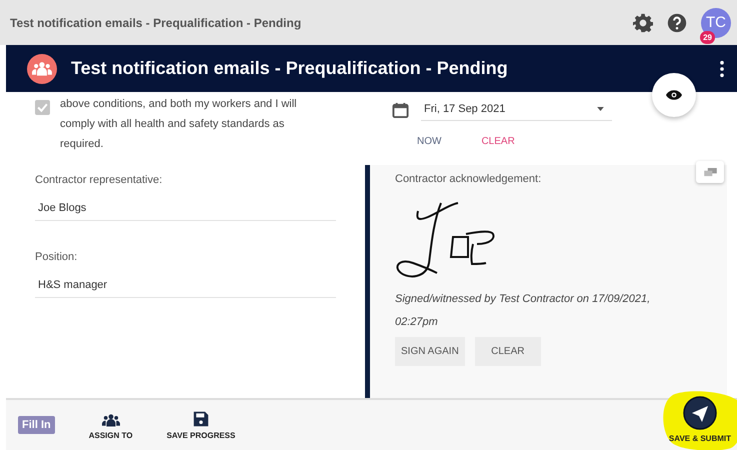  I want to click on comments-button, so click(710, 172).